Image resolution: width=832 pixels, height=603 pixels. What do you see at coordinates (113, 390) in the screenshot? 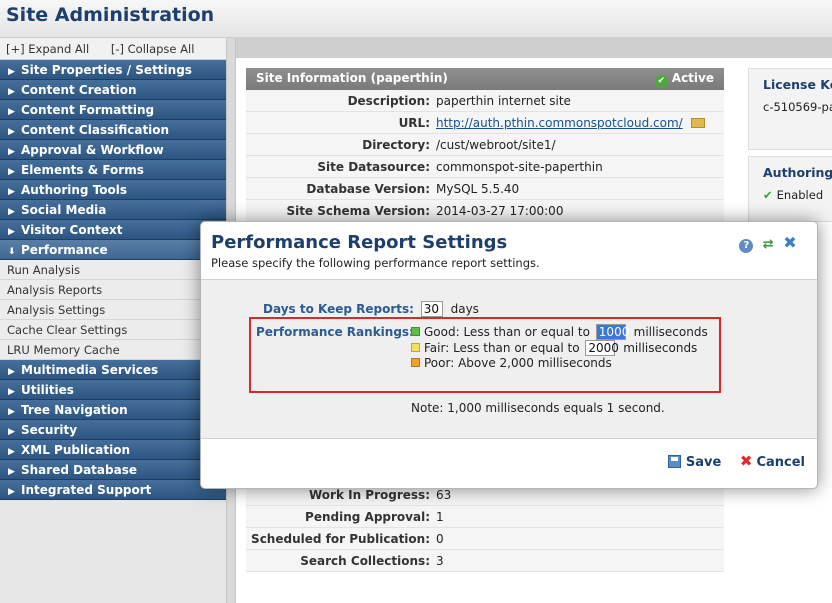
I see `sidebar-item-utilities: ▶ Utilities` at bounding box center [113, 390].